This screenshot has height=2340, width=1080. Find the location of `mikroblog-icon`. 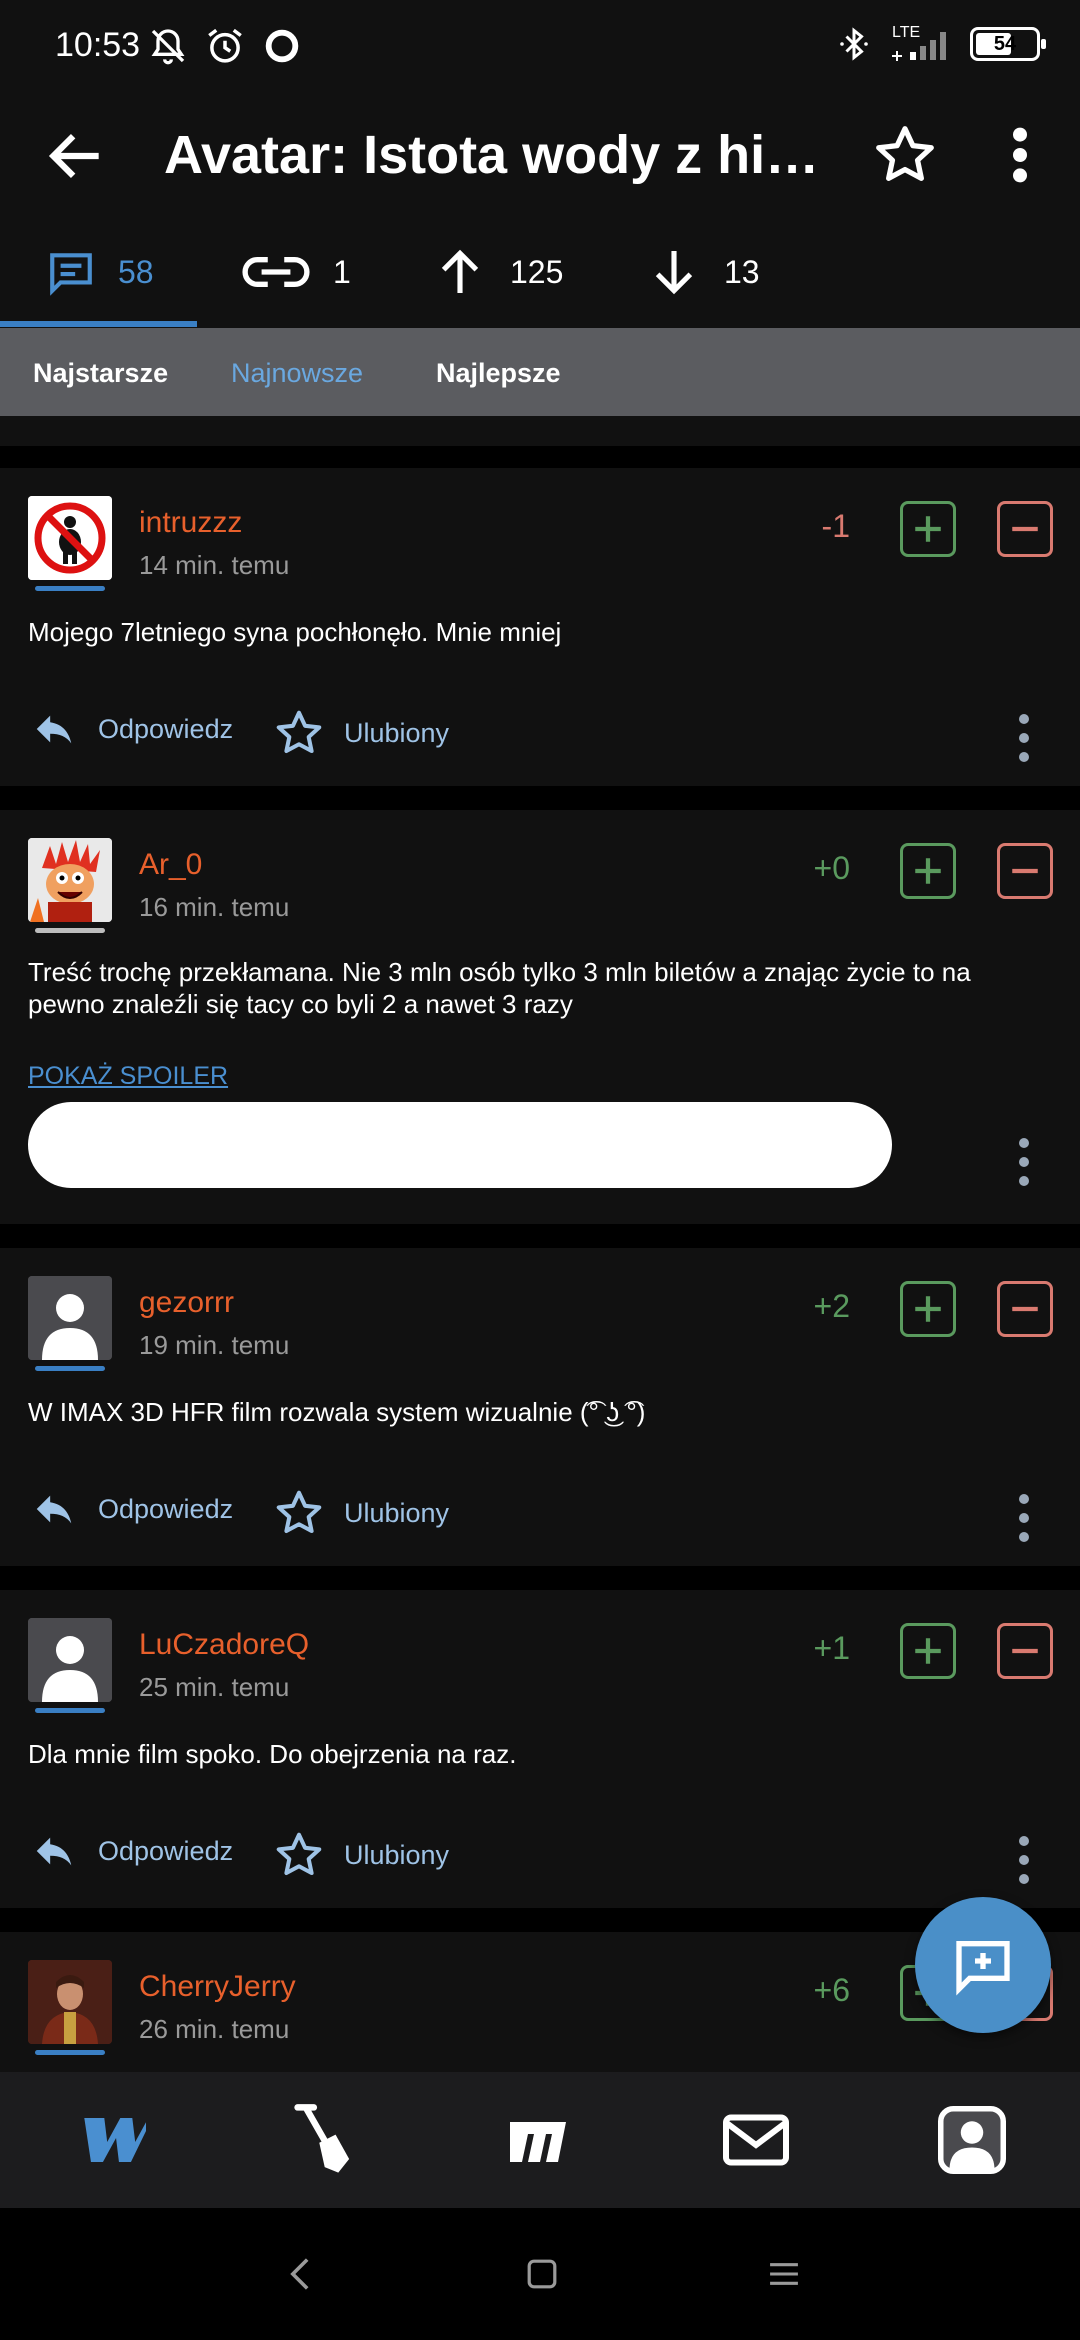

mikroblog-icon is located at coordinates (538, 2142).